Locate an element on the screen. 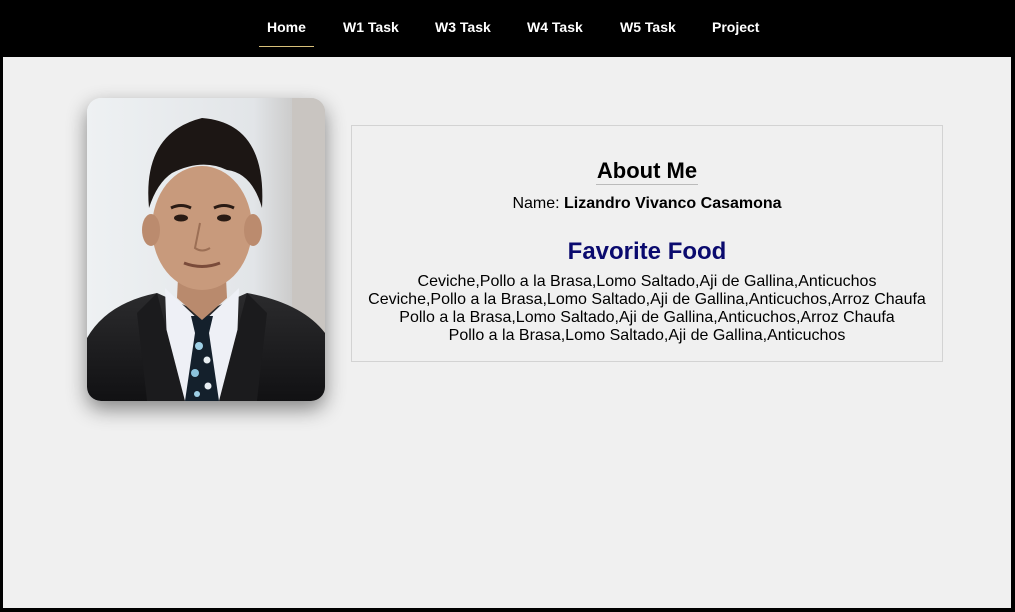 The image size is (1015, 612). about-title-text: About Me is located at coordinates (647, 171).